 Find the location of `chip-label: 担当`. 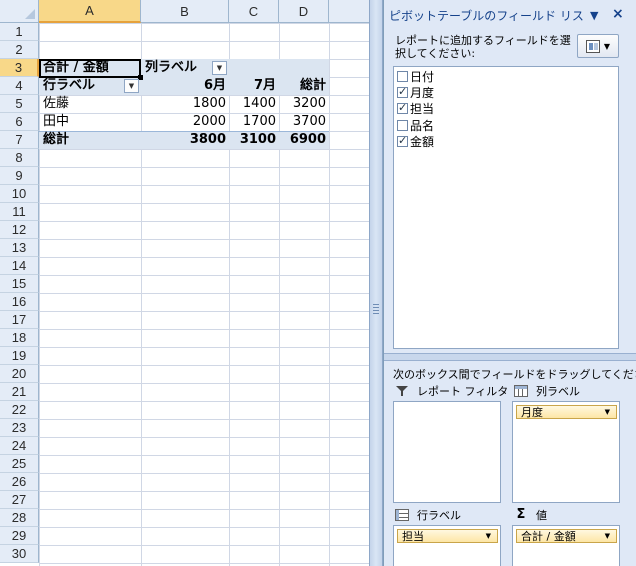

chip-label: 担当 is located at coordinates (413, 536).